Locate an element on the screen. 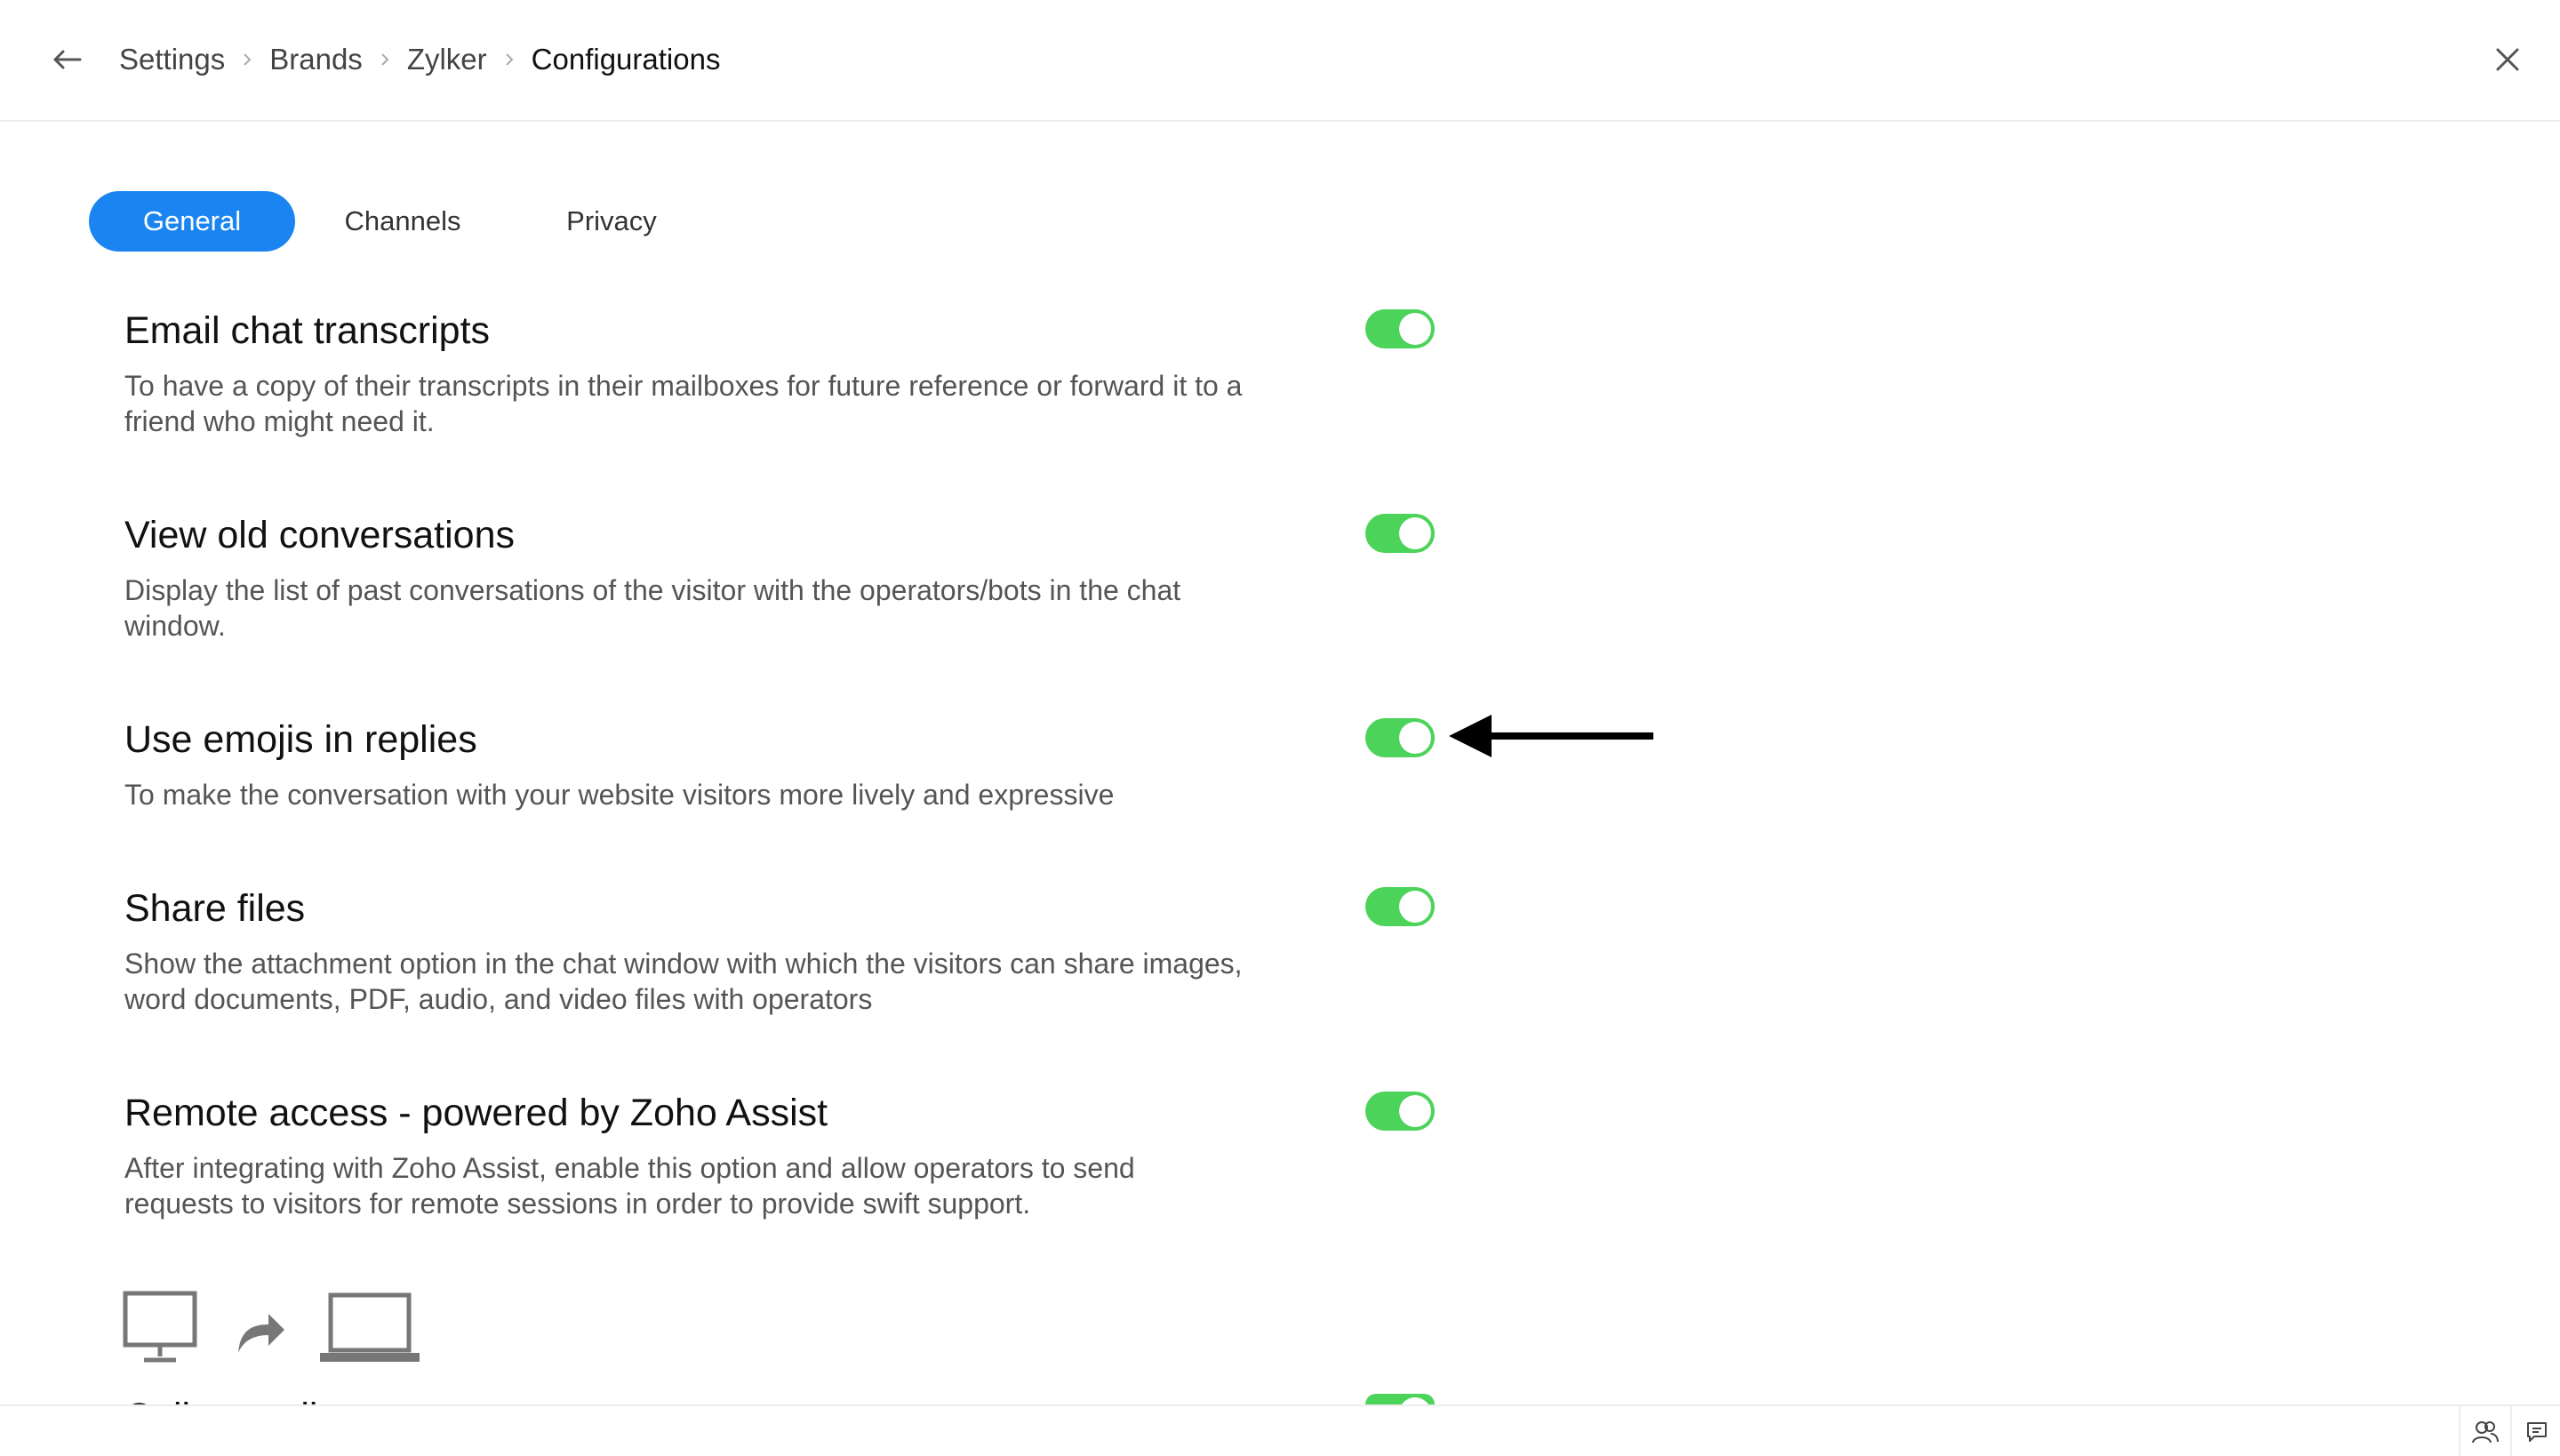 This screenshot has width=2560, height=1456. close-icon is located at coordinates (2507, 59).